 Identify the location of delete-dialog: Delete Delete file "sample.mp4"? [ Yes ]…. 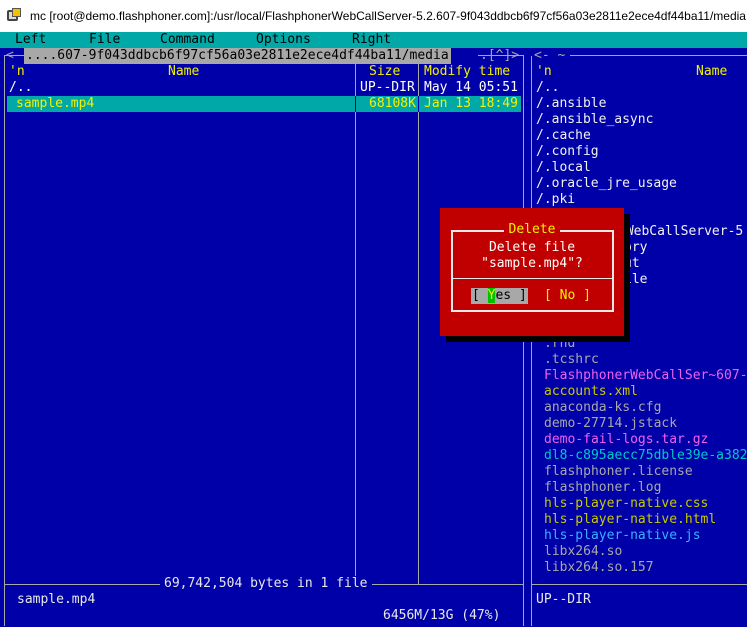
(532, 272).